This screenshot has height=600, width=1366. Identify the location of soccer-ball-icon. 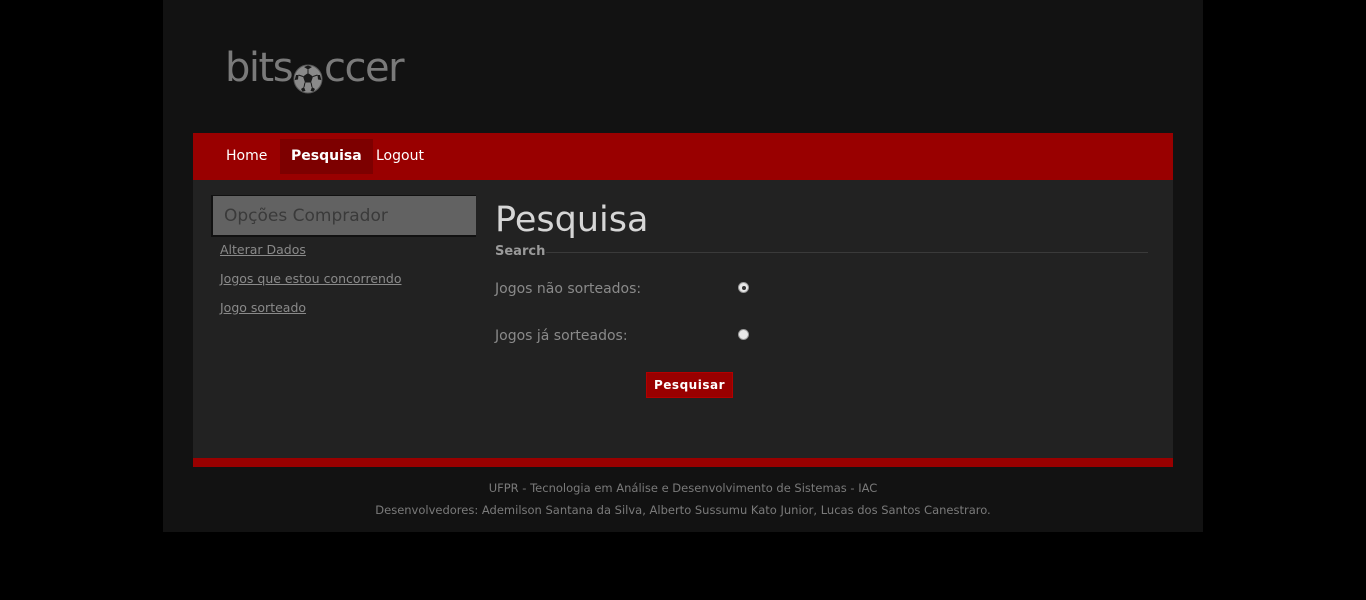
(308, 74).